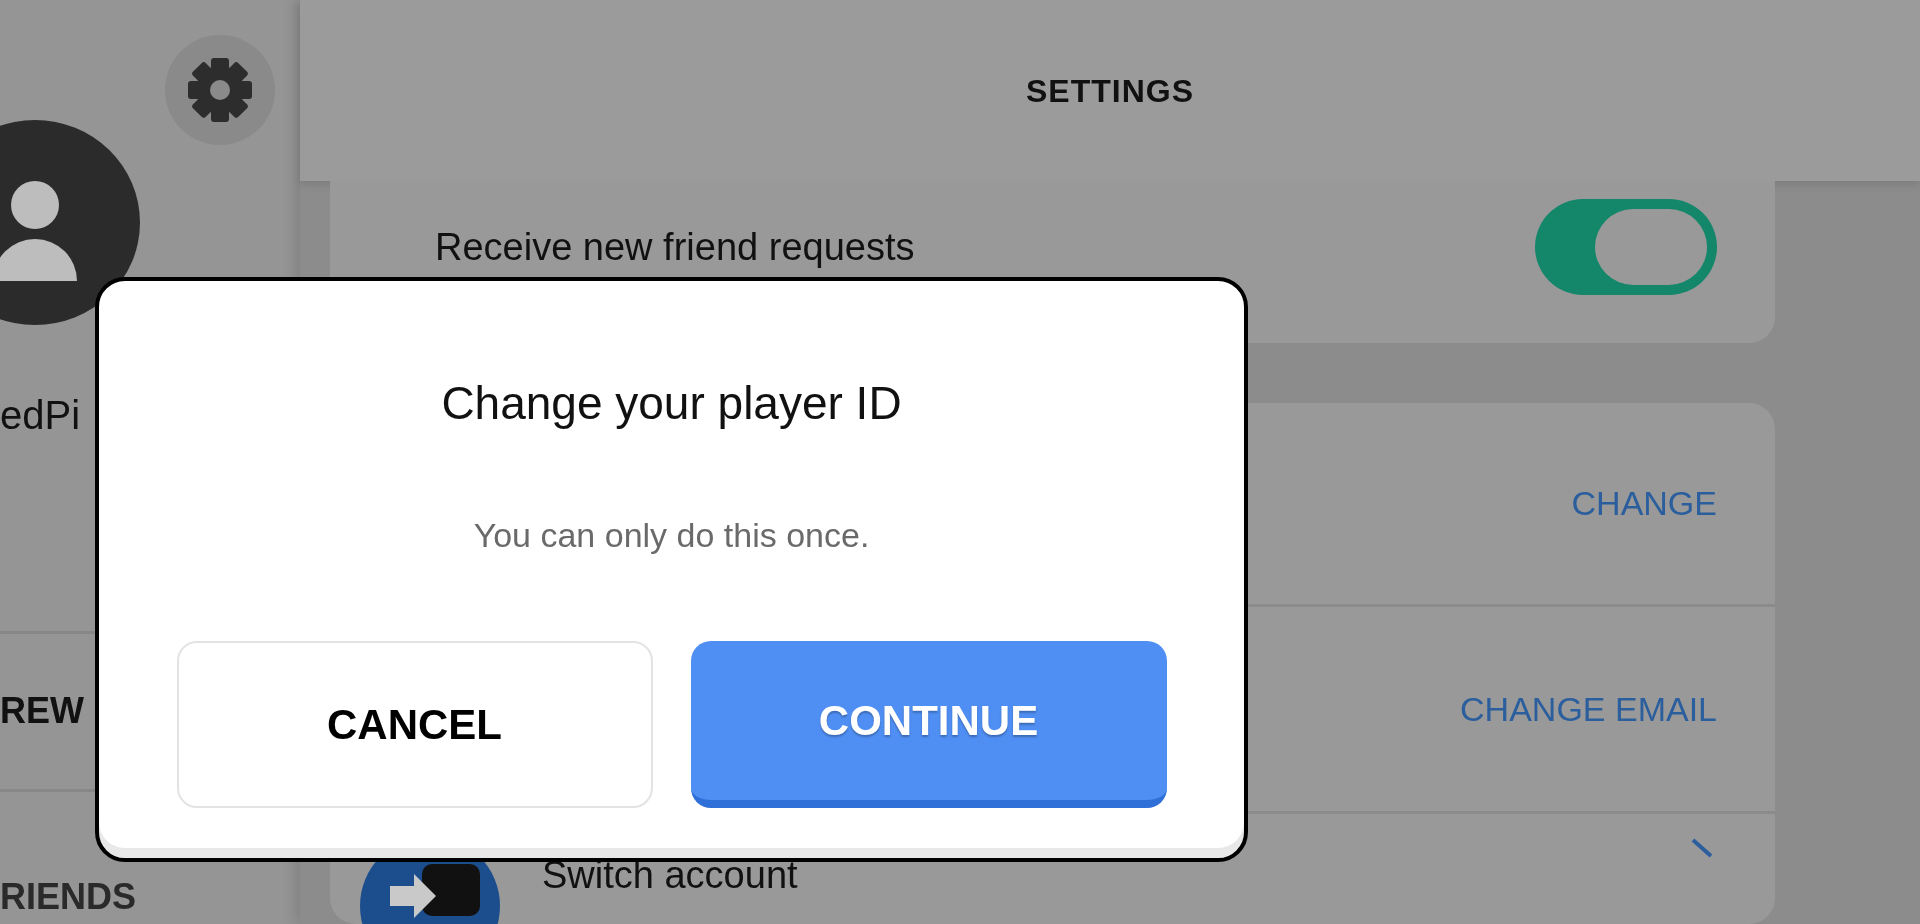  What do you see at coordinates (68, 896) in the screenshot?
I see `sidebar-item: RIENDS` at bounding box center [68, 896].